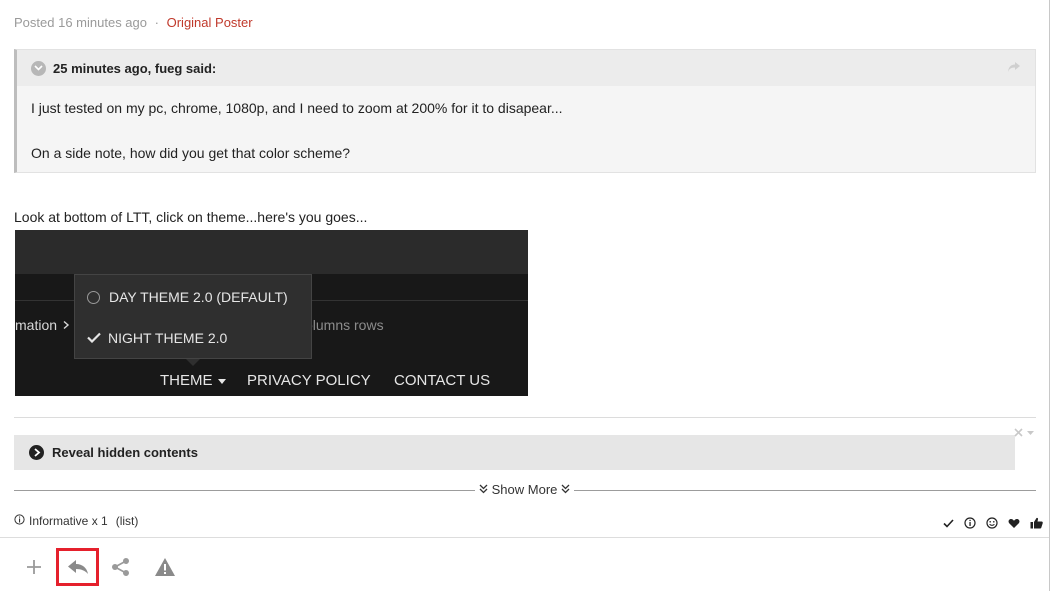 The height and width of the screenshot is (591, 1052). Describe the element at coordinates (1025, 434) in the screenshot. I see `spoiler-close-icon` at that location.